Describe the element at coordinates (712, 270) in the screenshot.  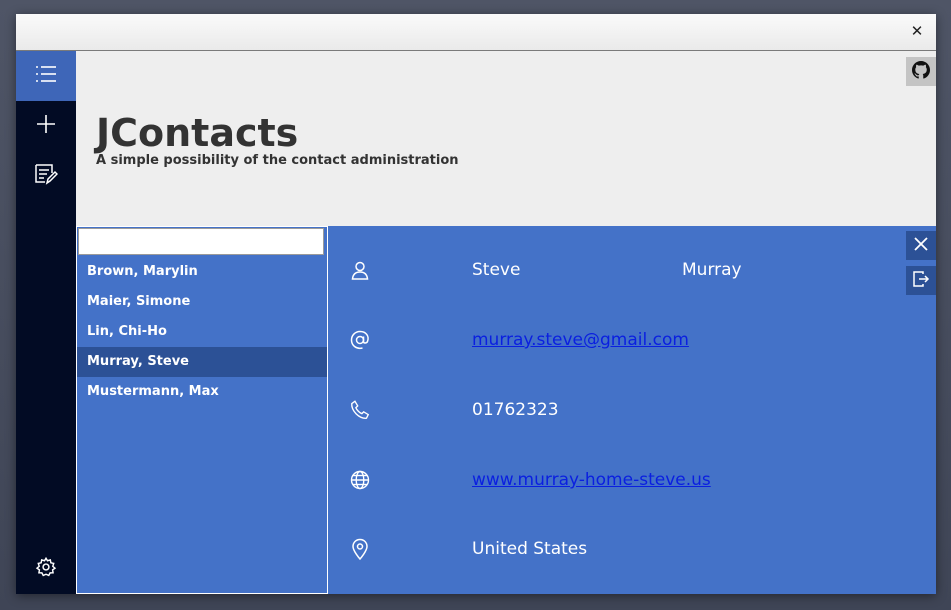
I see `last-name-value: Murray` at that location.